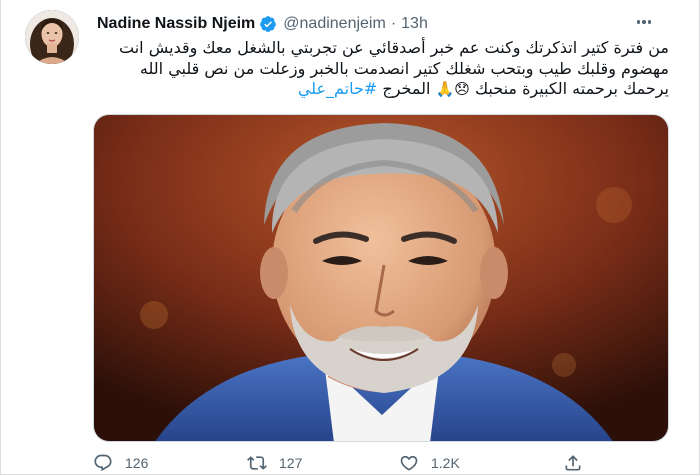  Describe the element at coordinates (120, 463) in the screenshot. I see `reply-button: 126` at that location.